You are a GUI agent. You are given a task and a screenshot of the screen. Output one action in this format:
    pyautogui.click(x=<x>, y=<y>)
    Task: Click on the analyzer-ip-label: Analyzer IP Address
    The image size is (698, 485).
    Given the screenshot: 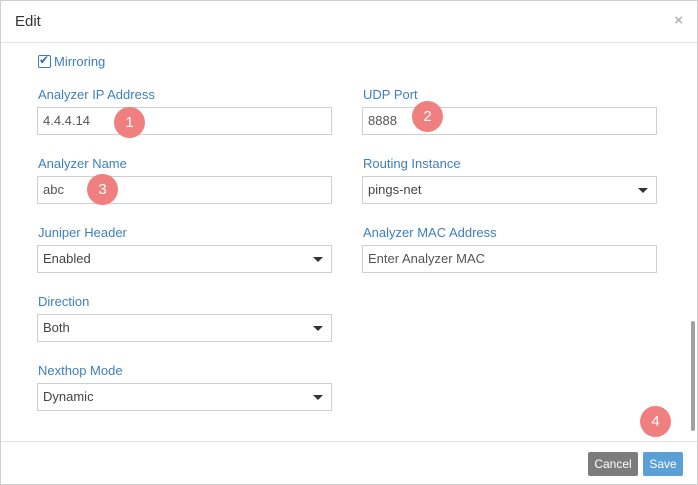 What is the action you would take?
    pyautogui.click(x=96, y=94)
    